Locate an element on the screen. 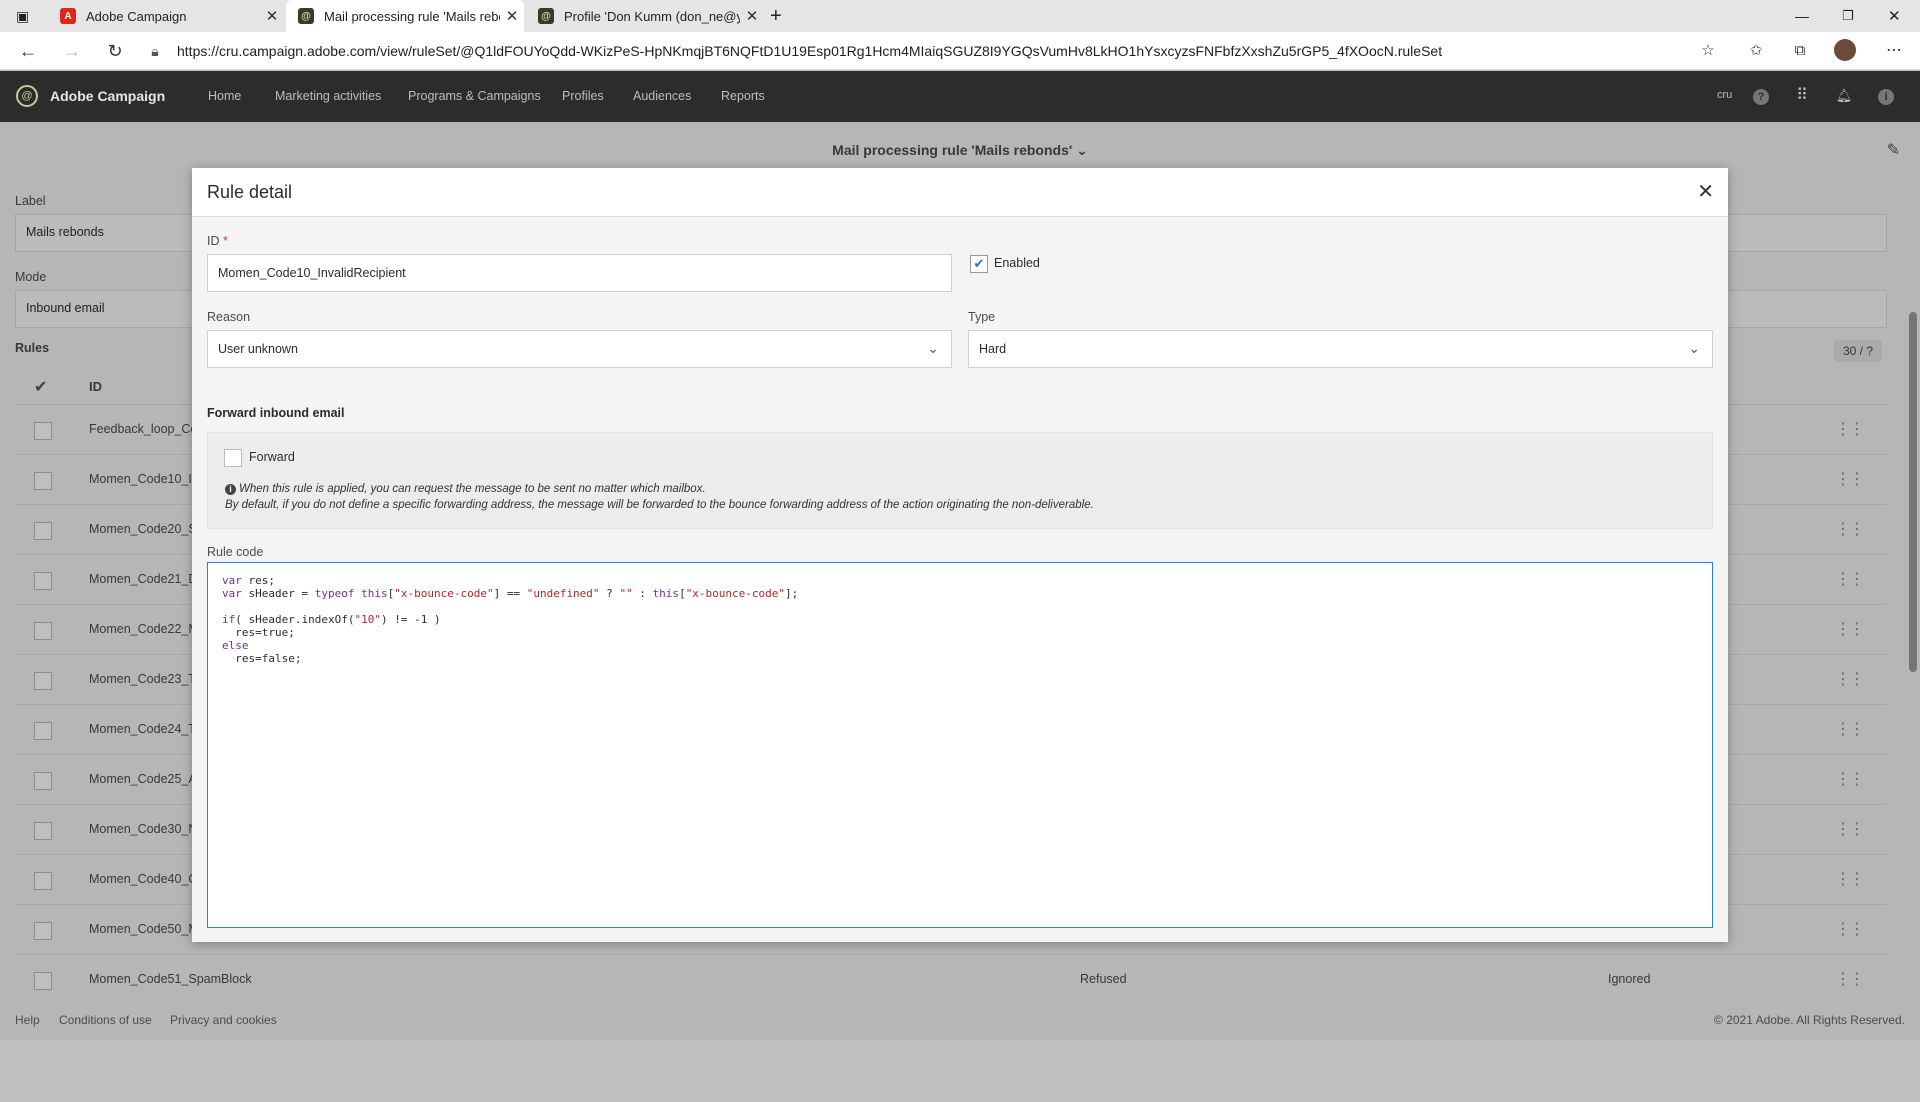 This screenshot has width=1920, height=1102. nav-programs-campaigns: Programs & Campaigns is located at coordinates (474, 96).